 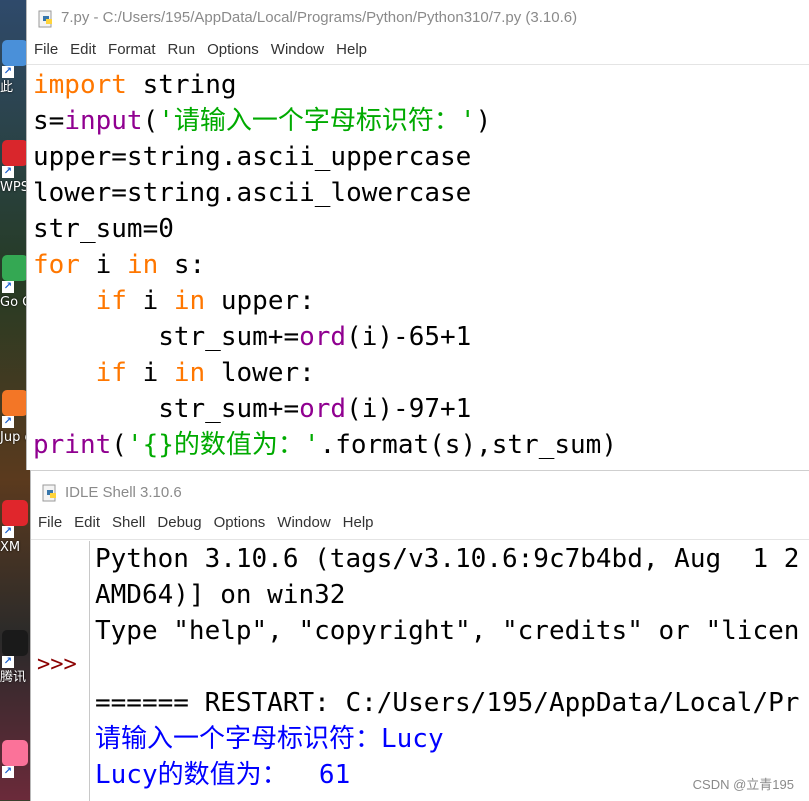 What do you see at coordinates (15, 268) in the screenshot?
I see `chrome-icon` at bounding box center [15, 268].